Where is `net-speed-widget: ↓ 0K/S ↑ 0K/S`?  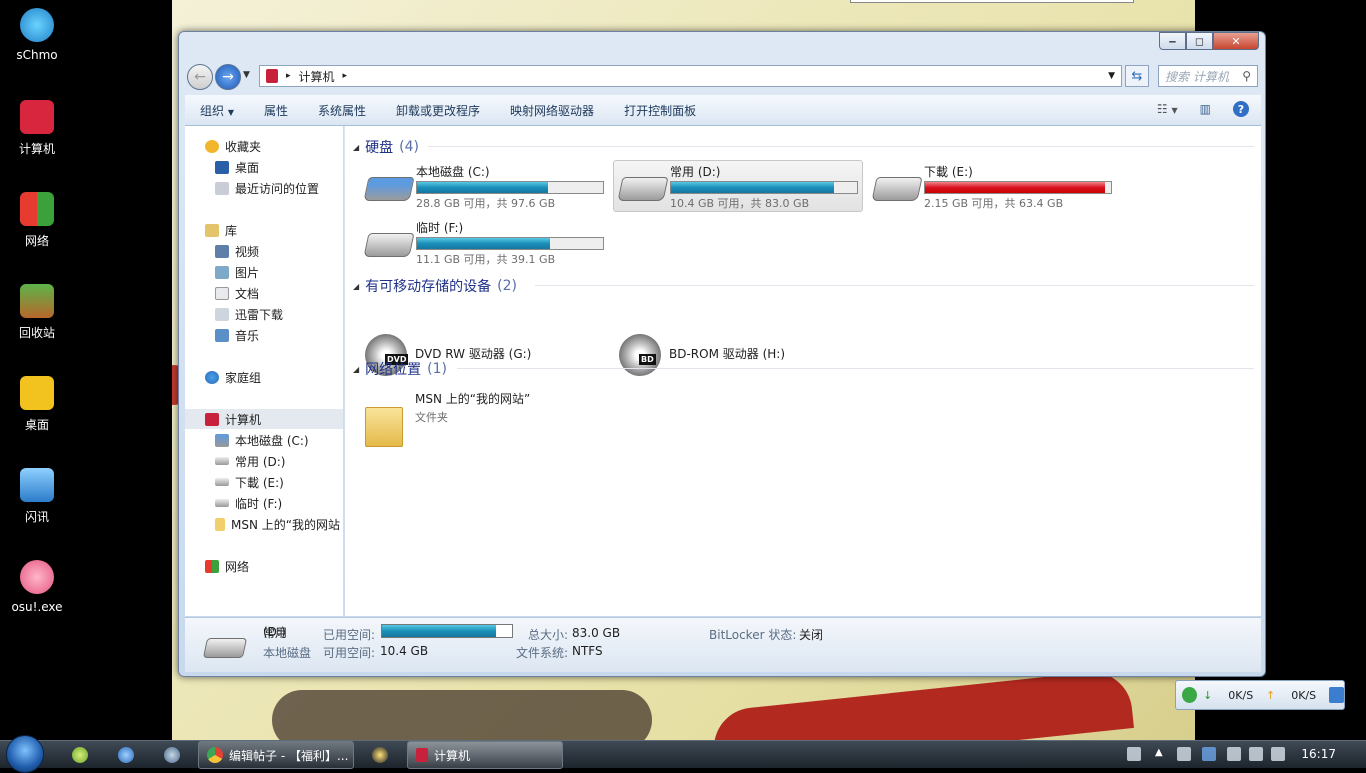
net-speed-widget: ↓ 0K/S ↑ 0K/S is located at coordinates (1260, 695).